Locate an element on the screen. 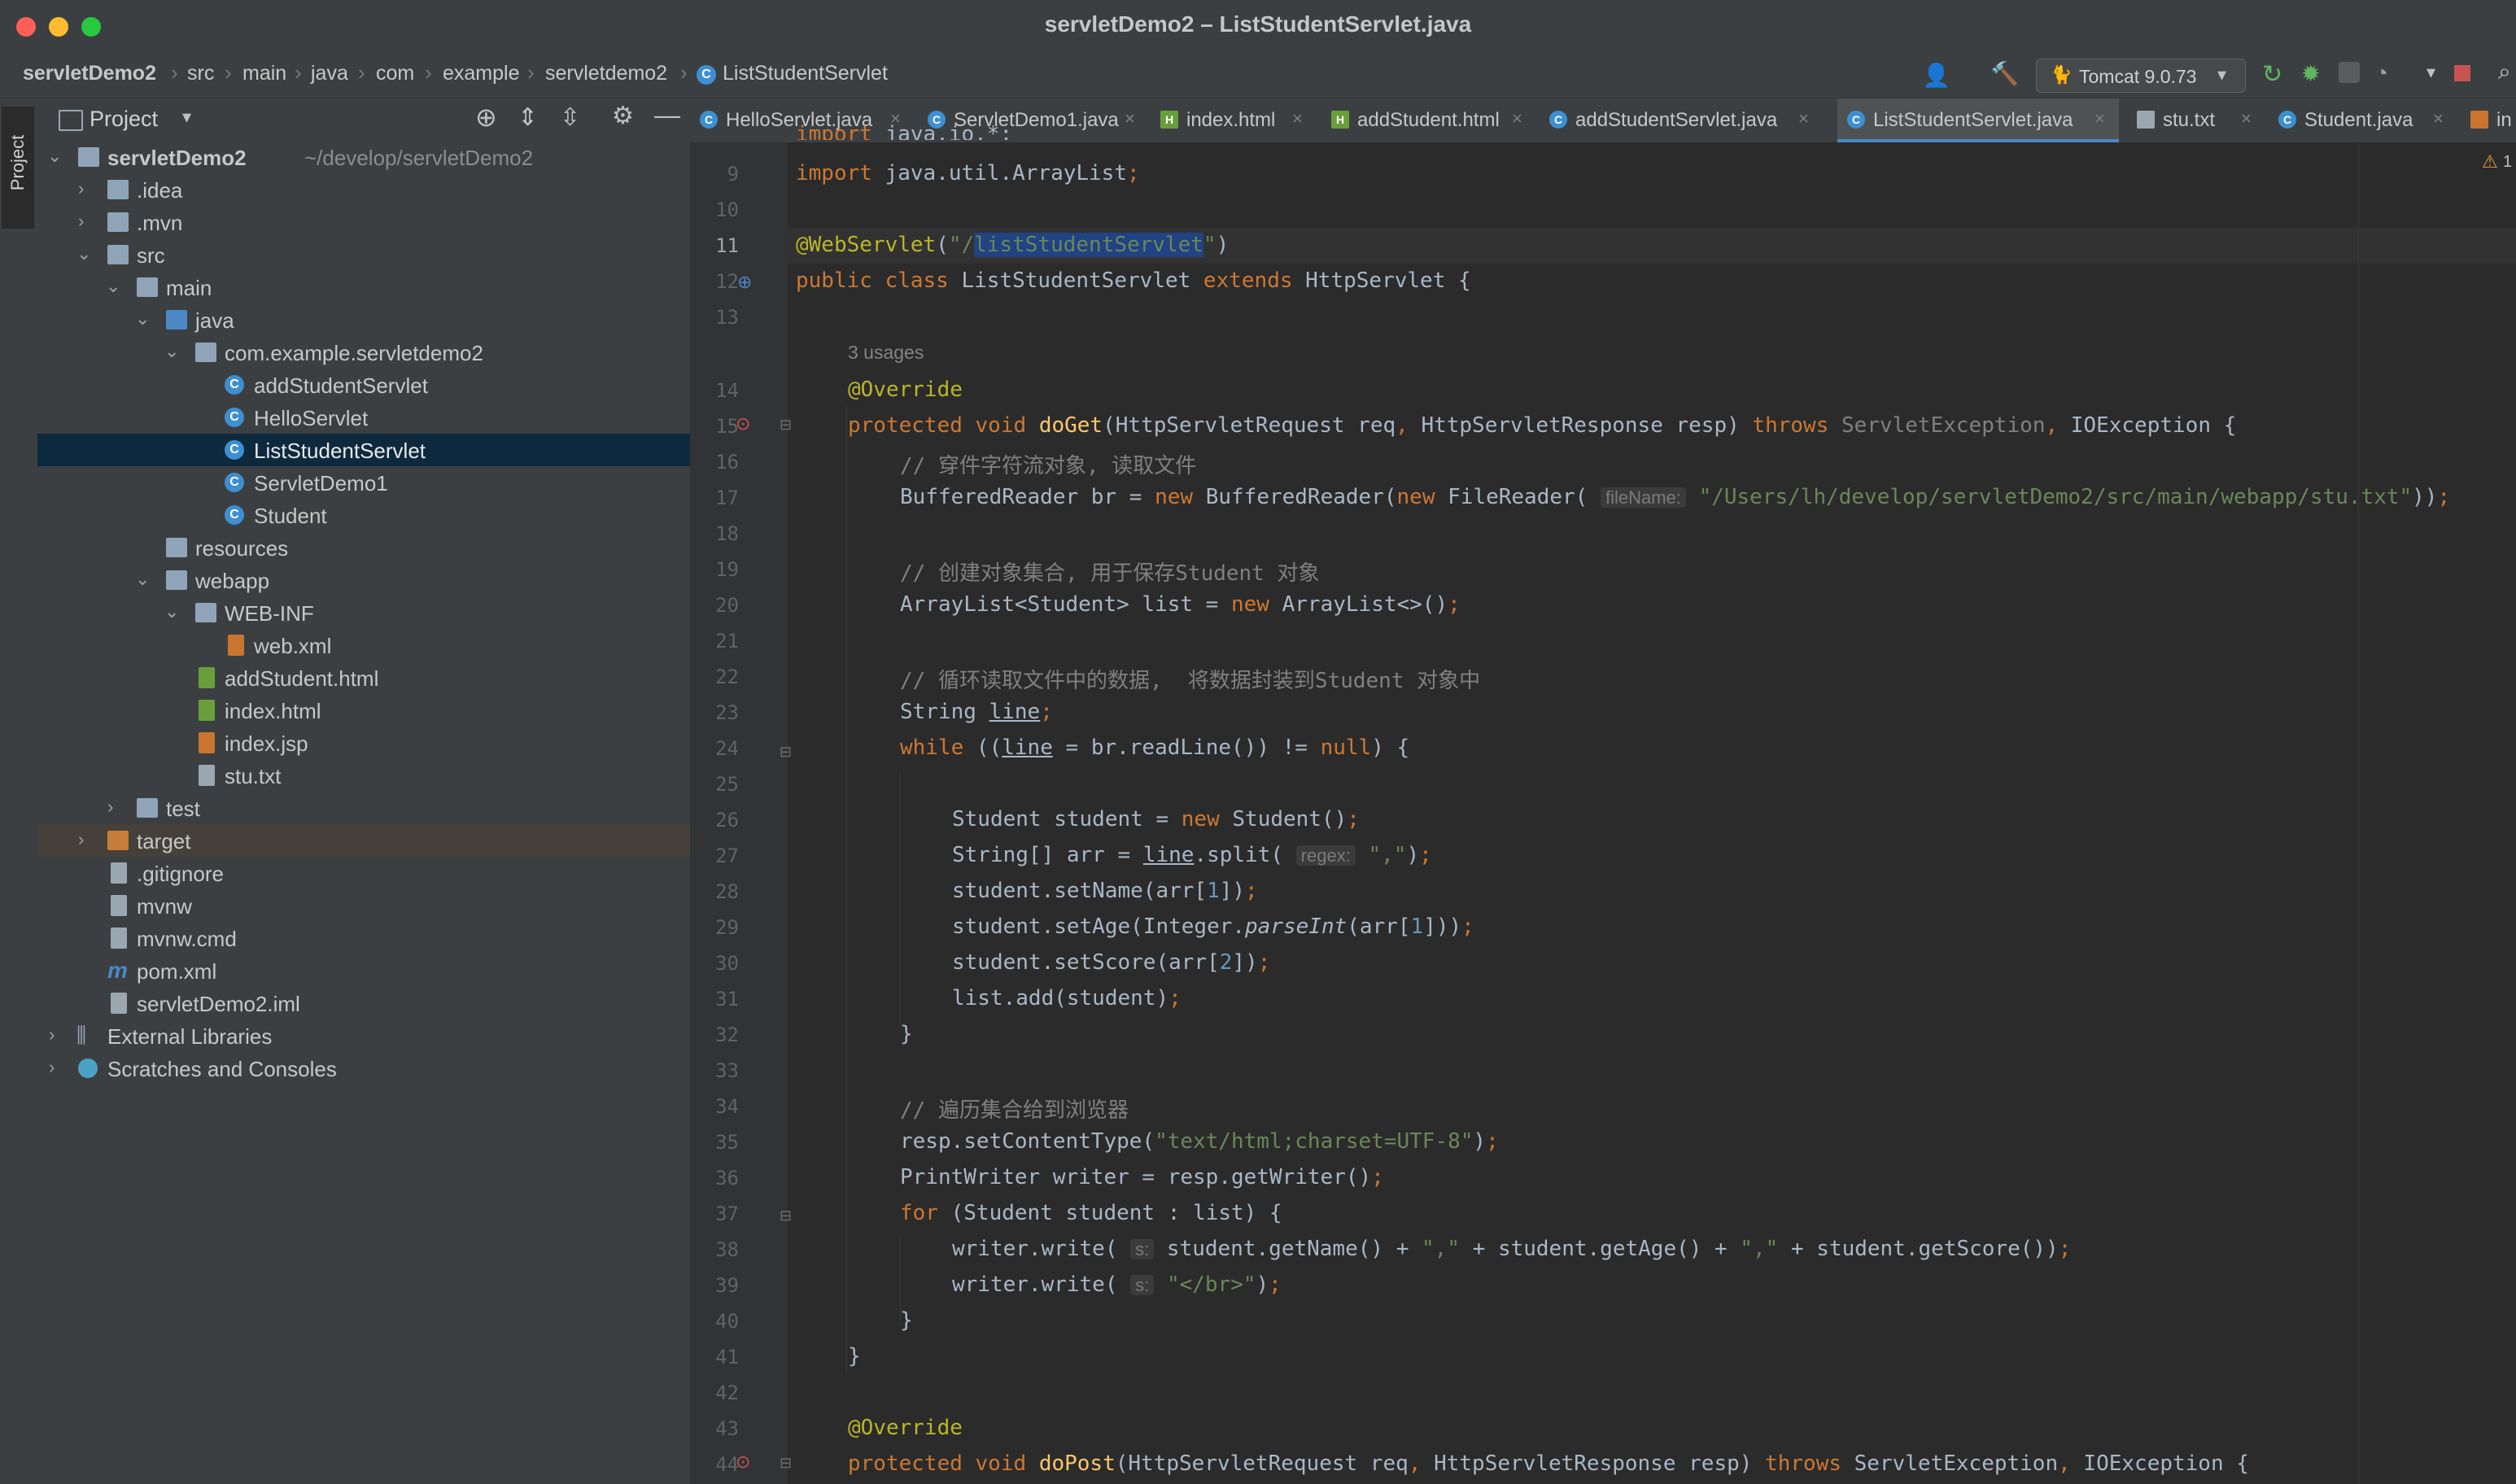  breadcrumb-item: main is located at coordinates (264, 73).